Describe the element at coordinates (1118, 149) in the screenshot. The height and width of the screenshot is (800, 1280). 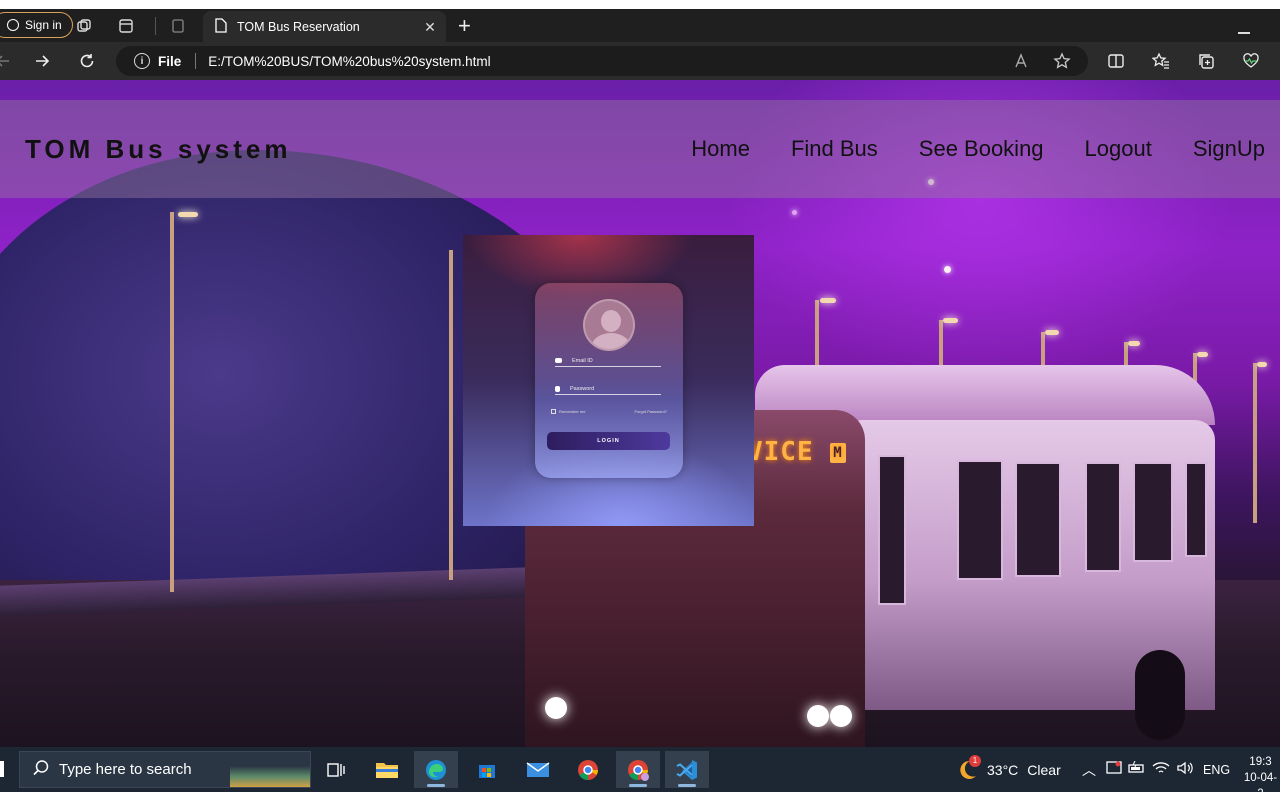
I see `nav-logout-link: Logout` at that location.